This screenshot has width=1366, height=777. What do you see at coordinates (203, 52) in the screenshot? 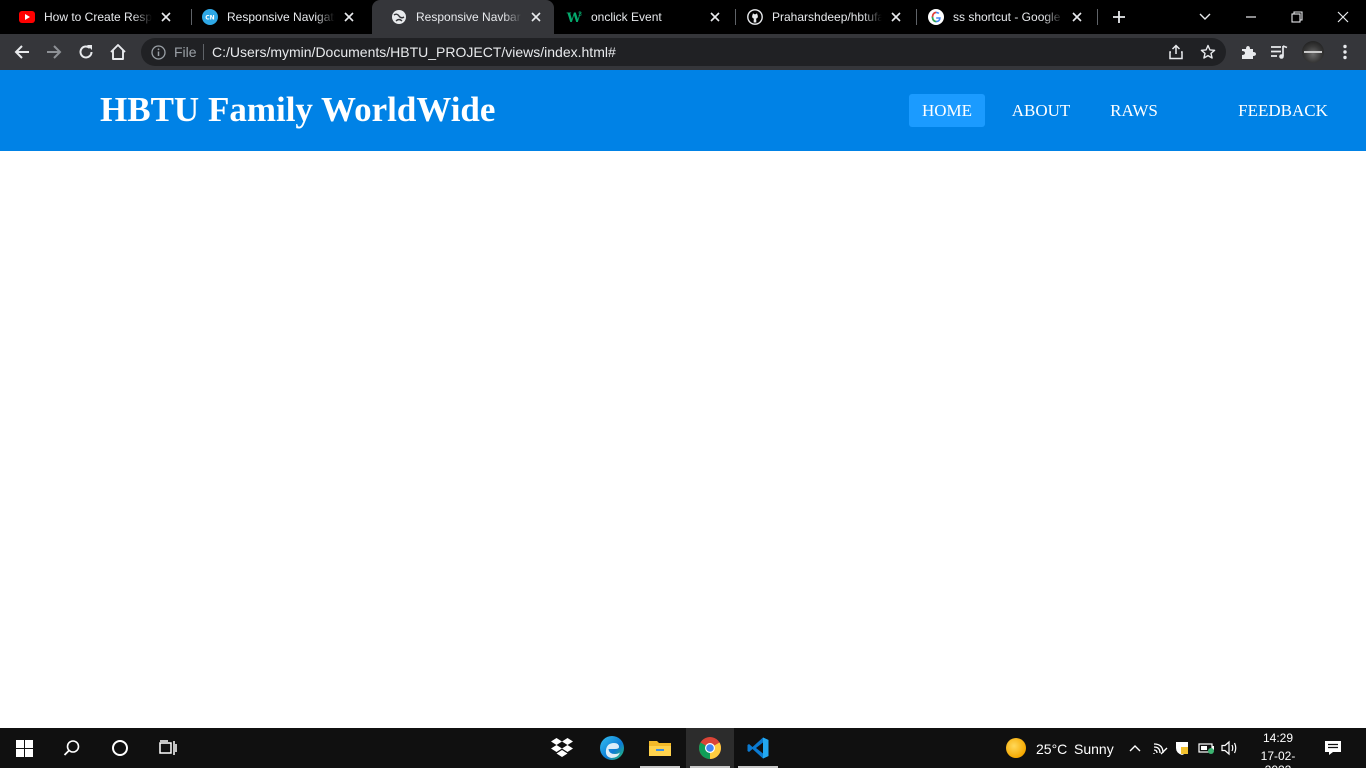
I see `omnibox-divider` at bounding box center [203, 52].